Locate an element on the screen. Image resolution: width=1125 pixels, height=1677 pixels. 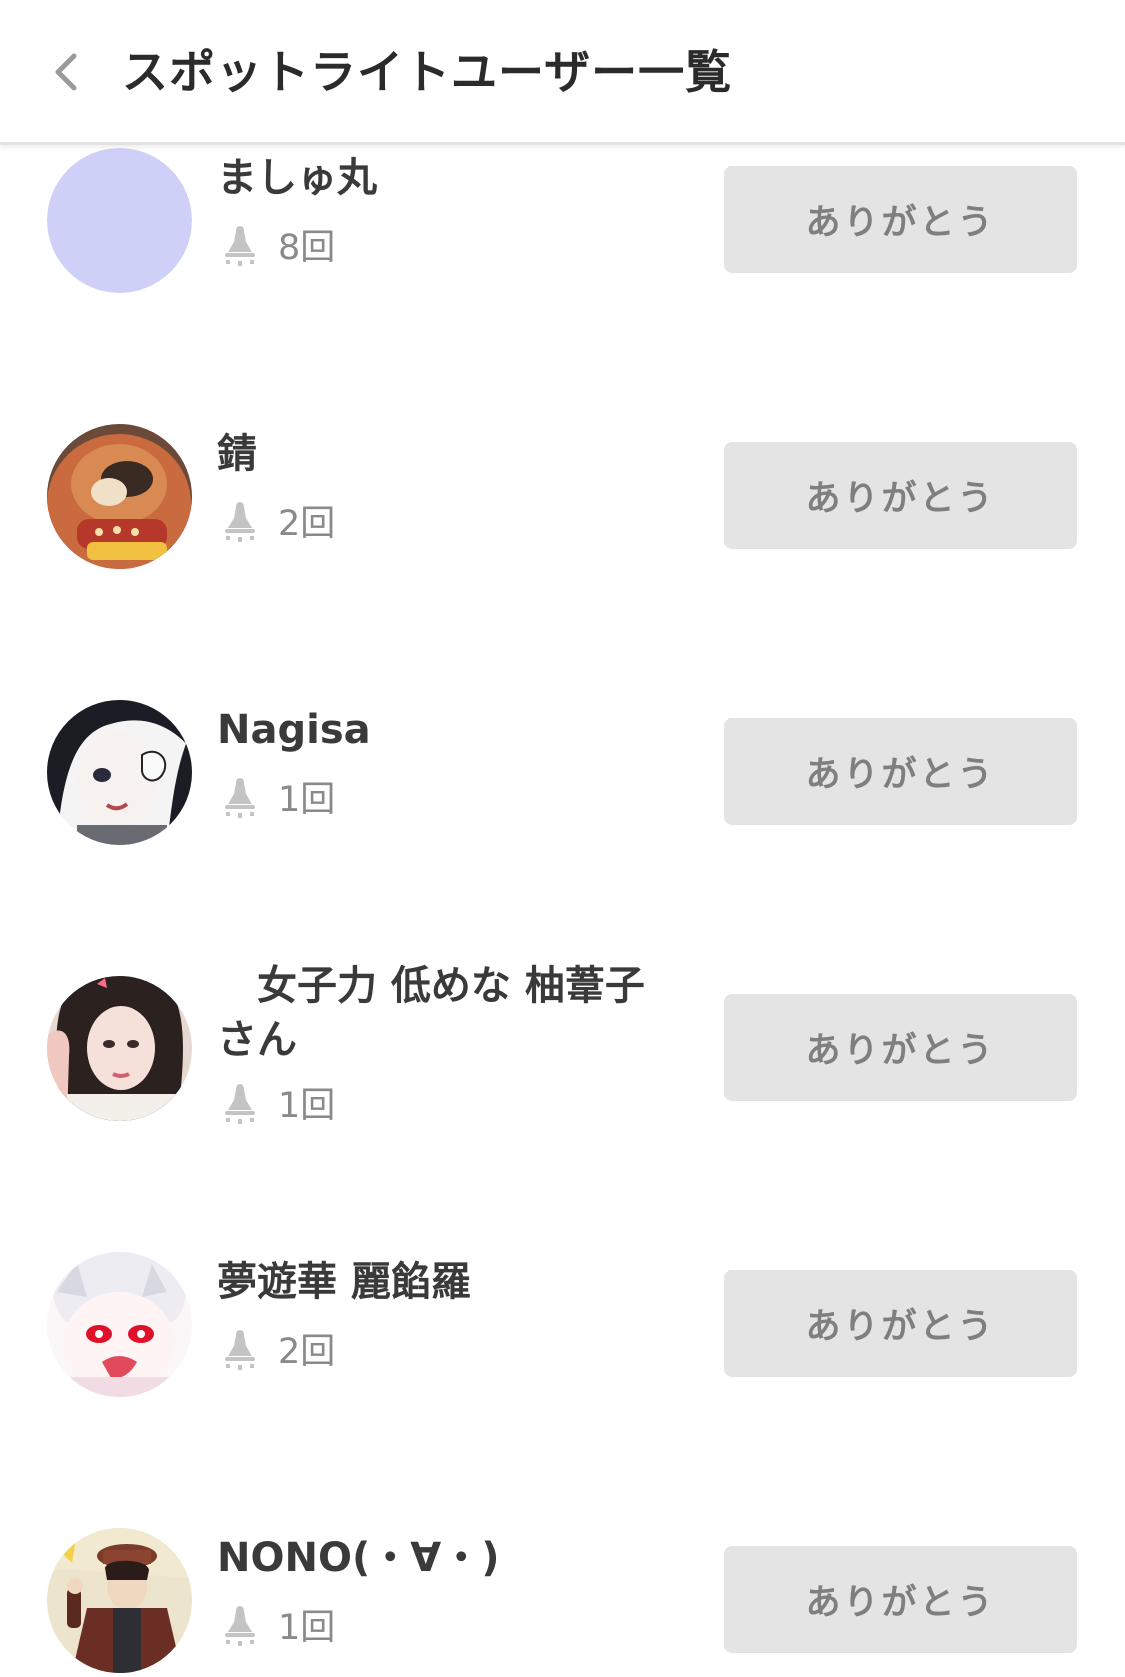
app-header: スポットライトユーザー一覧 is located at coordinates (562, 72).